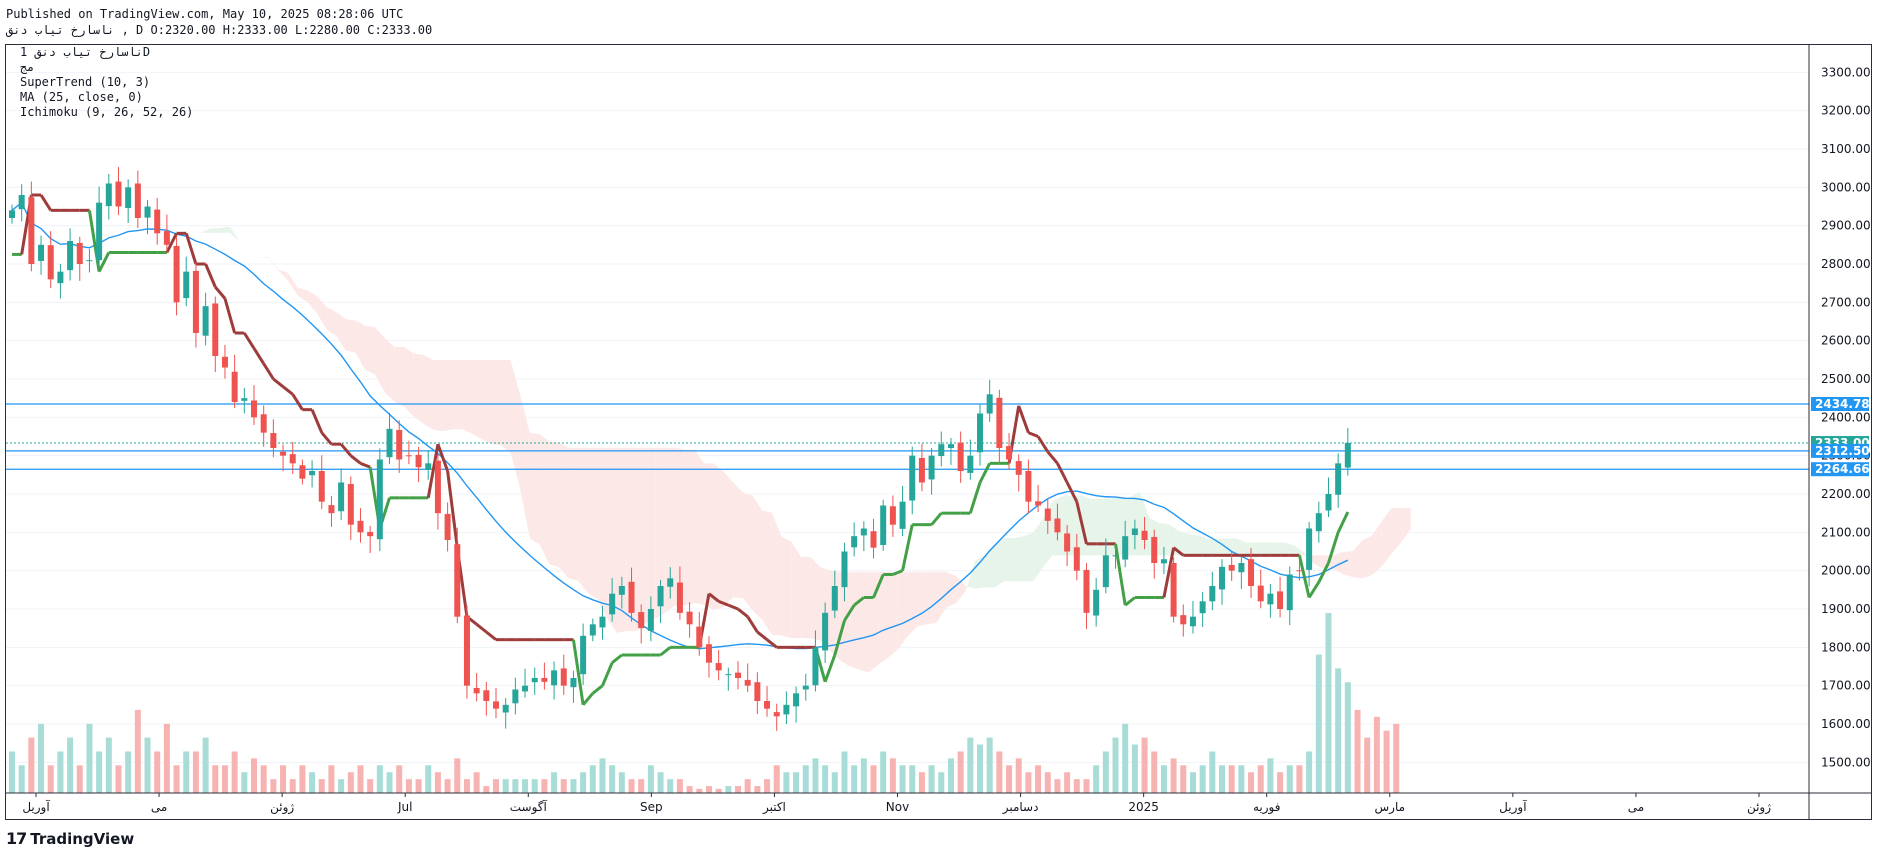  Describe the element at coordinates (85, 52) in the screenshot. I see `legend-symbol: ناسارخ تیاب دنق 1D` at that location.